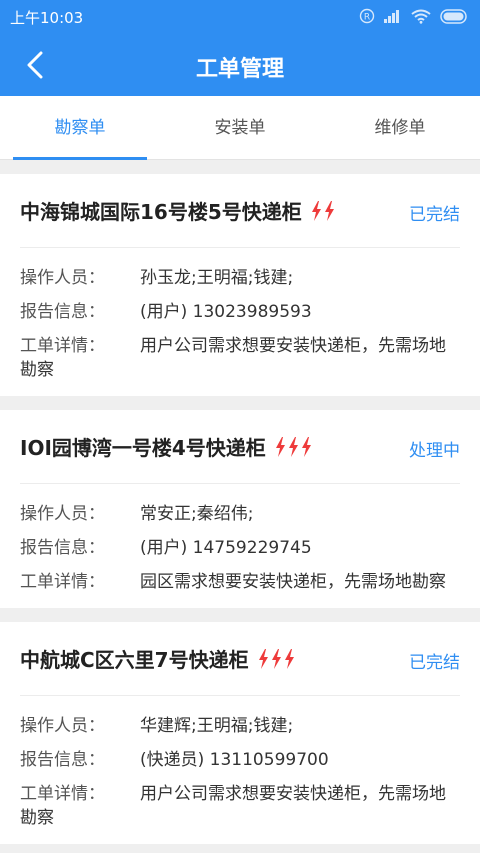 The image size is (480, 853). I want to click on order-card-header: 中航城C区六里7号快递柜 已完结, so click(240, 659).